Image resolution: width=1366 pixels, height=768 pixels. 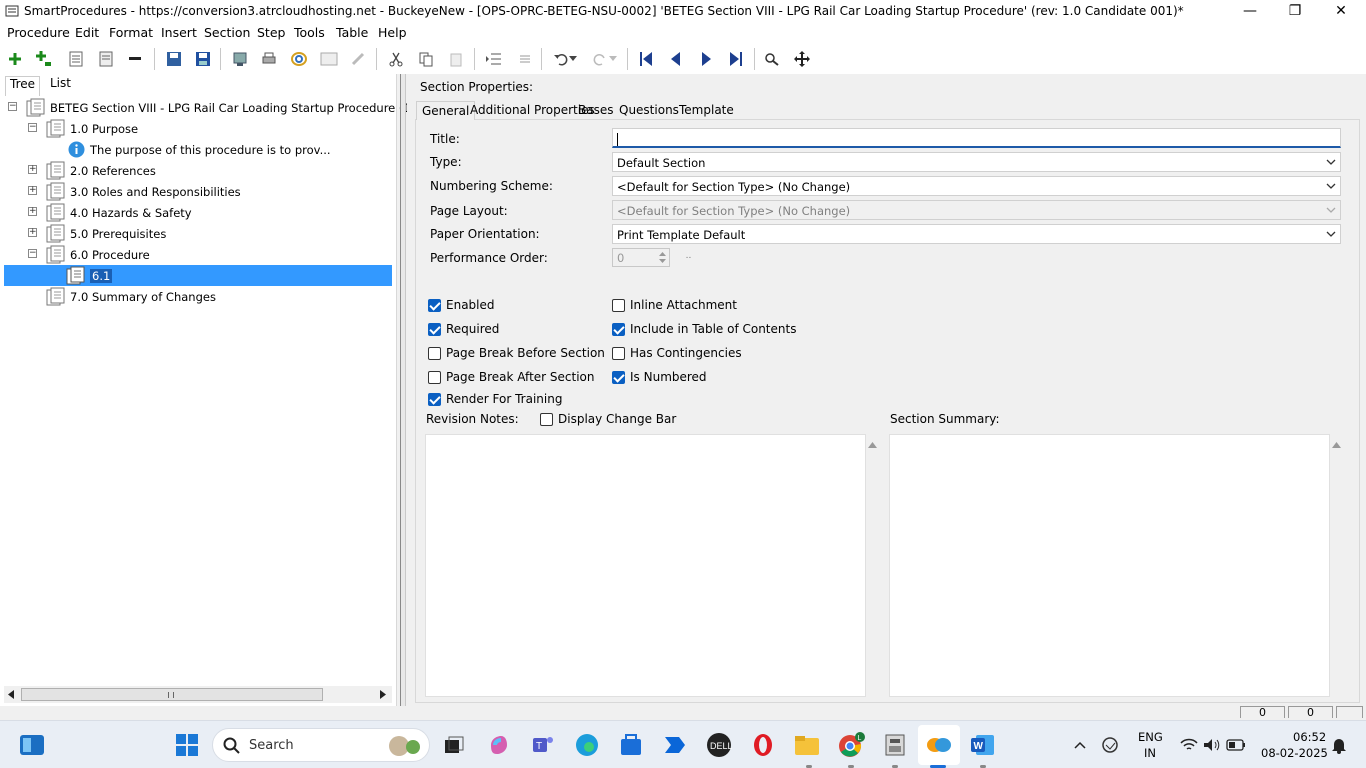 I want to click on chrome-icon: L, so click(x=851, y=745).